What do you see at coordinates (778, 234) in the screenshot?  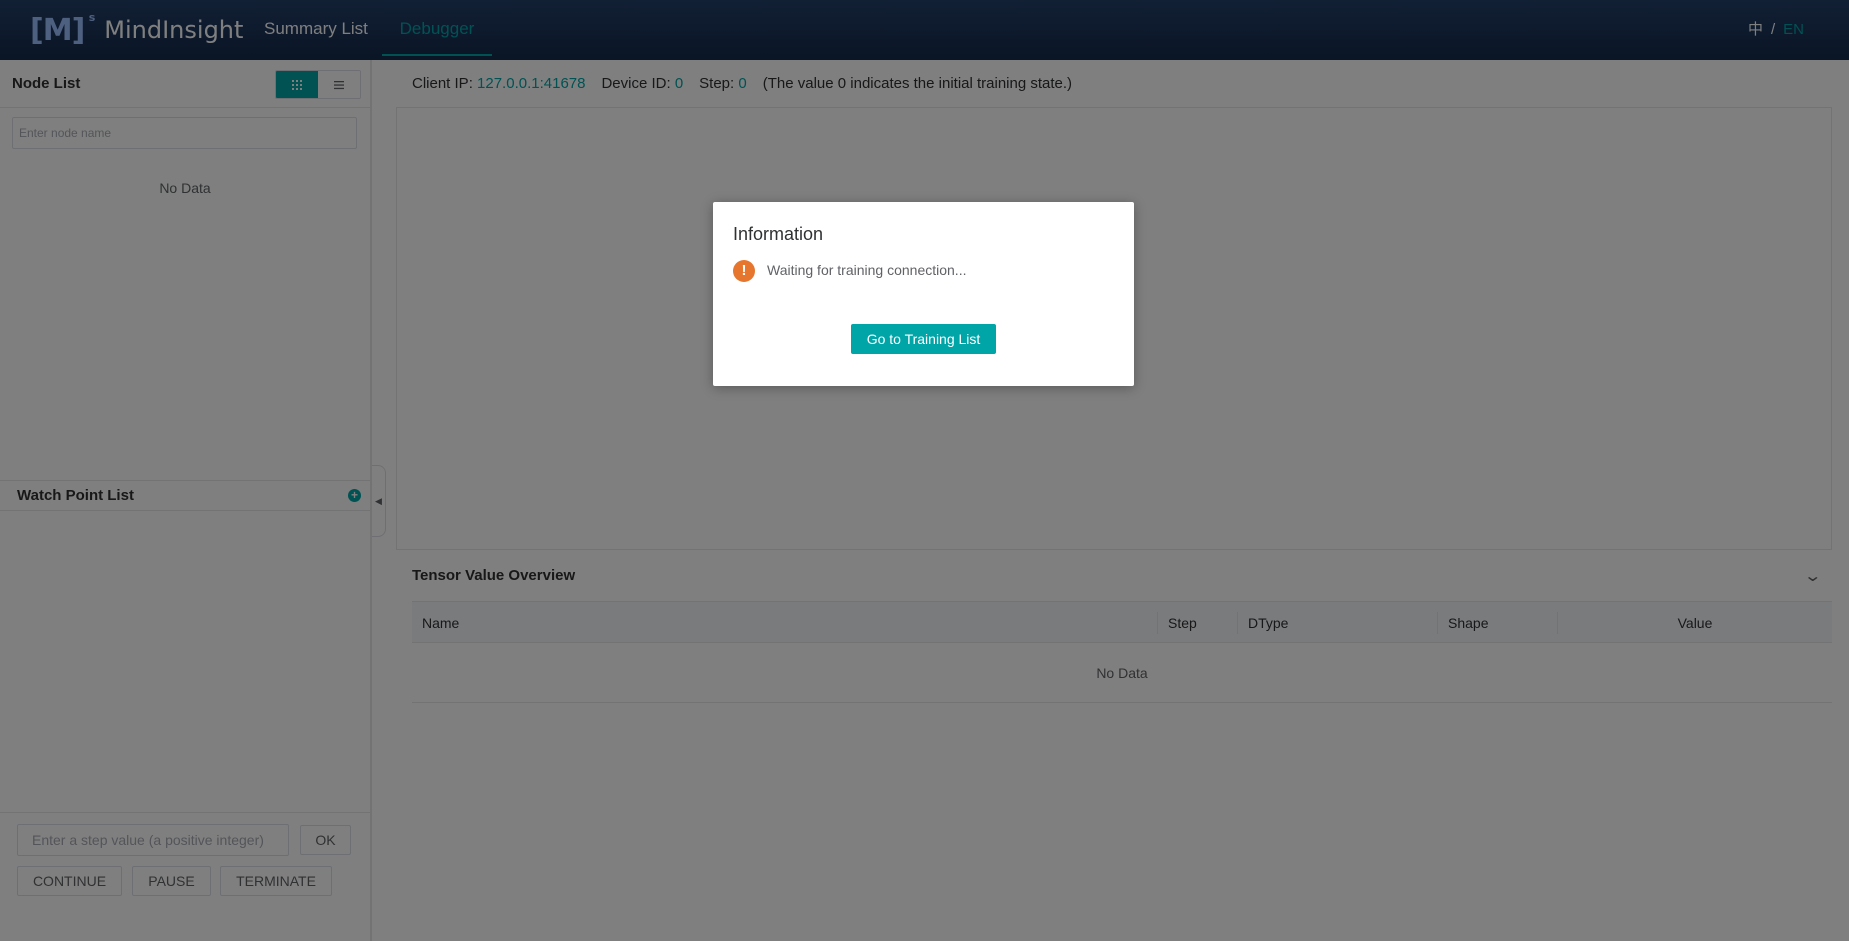 I see `dialog-title: Information` at bounding box center [778, 234].